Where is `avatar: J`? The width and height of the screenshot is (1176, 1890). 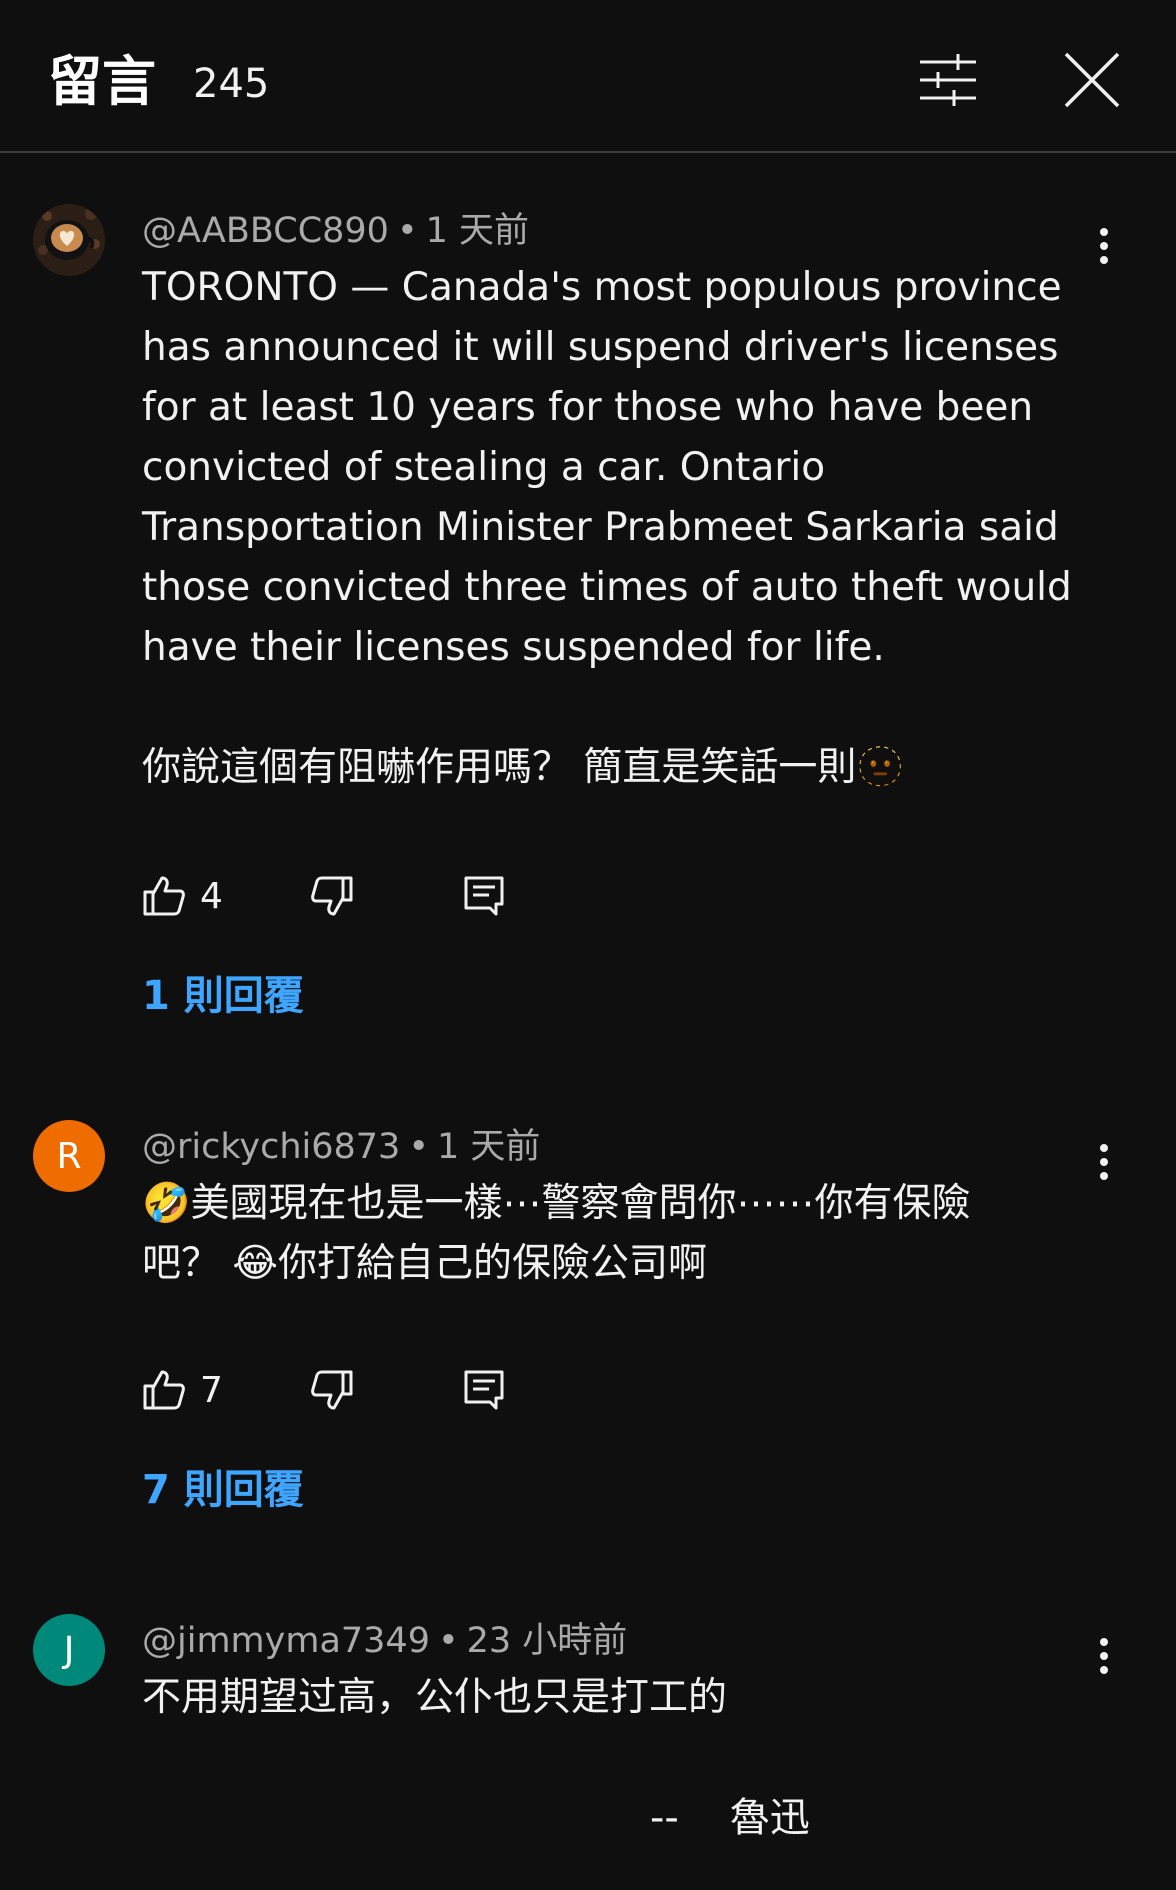
avatar: J is located at coordinates (69, 1650).